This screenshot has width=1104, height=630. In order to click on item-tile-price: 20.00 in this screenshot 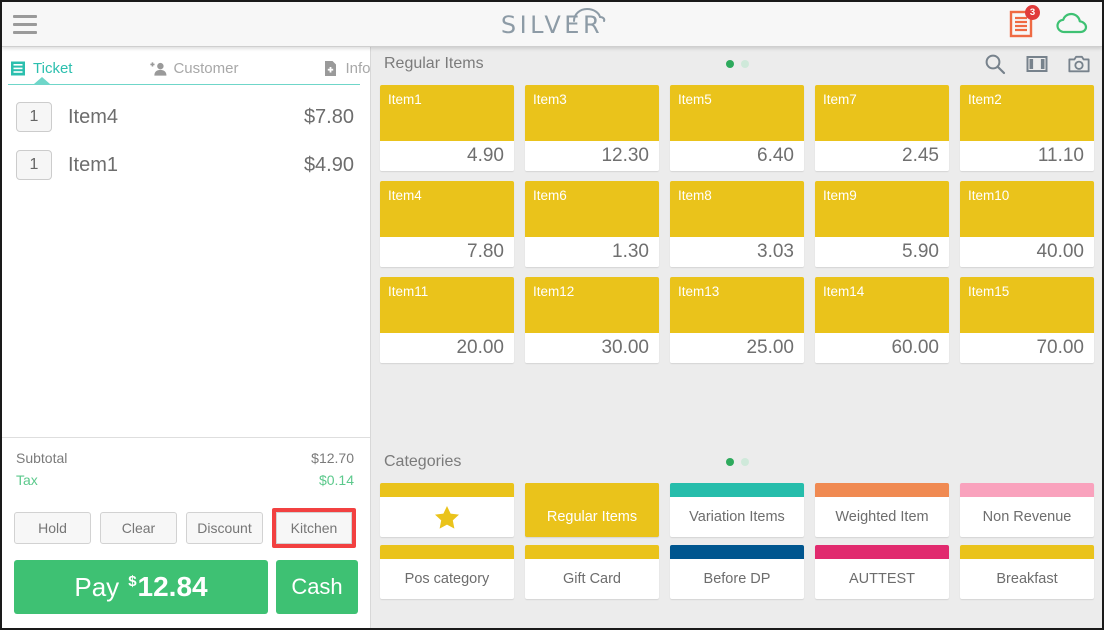, I will do `click(447, 348)`.